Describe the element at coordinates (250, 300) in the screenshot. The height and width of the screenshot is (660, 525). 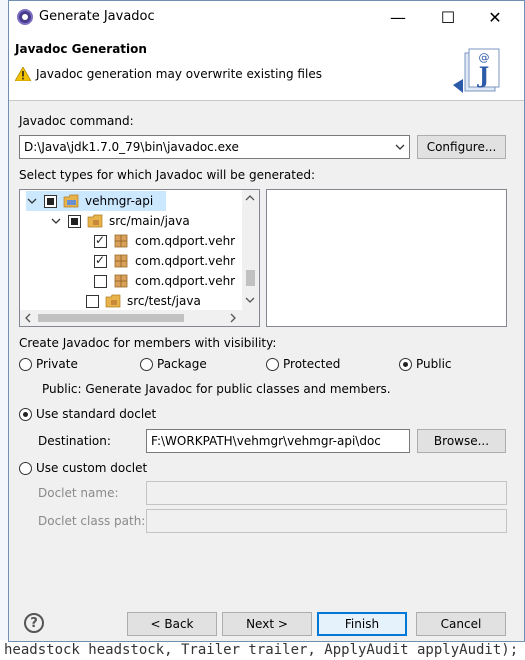
I see `scroll-down-icon` at that location.